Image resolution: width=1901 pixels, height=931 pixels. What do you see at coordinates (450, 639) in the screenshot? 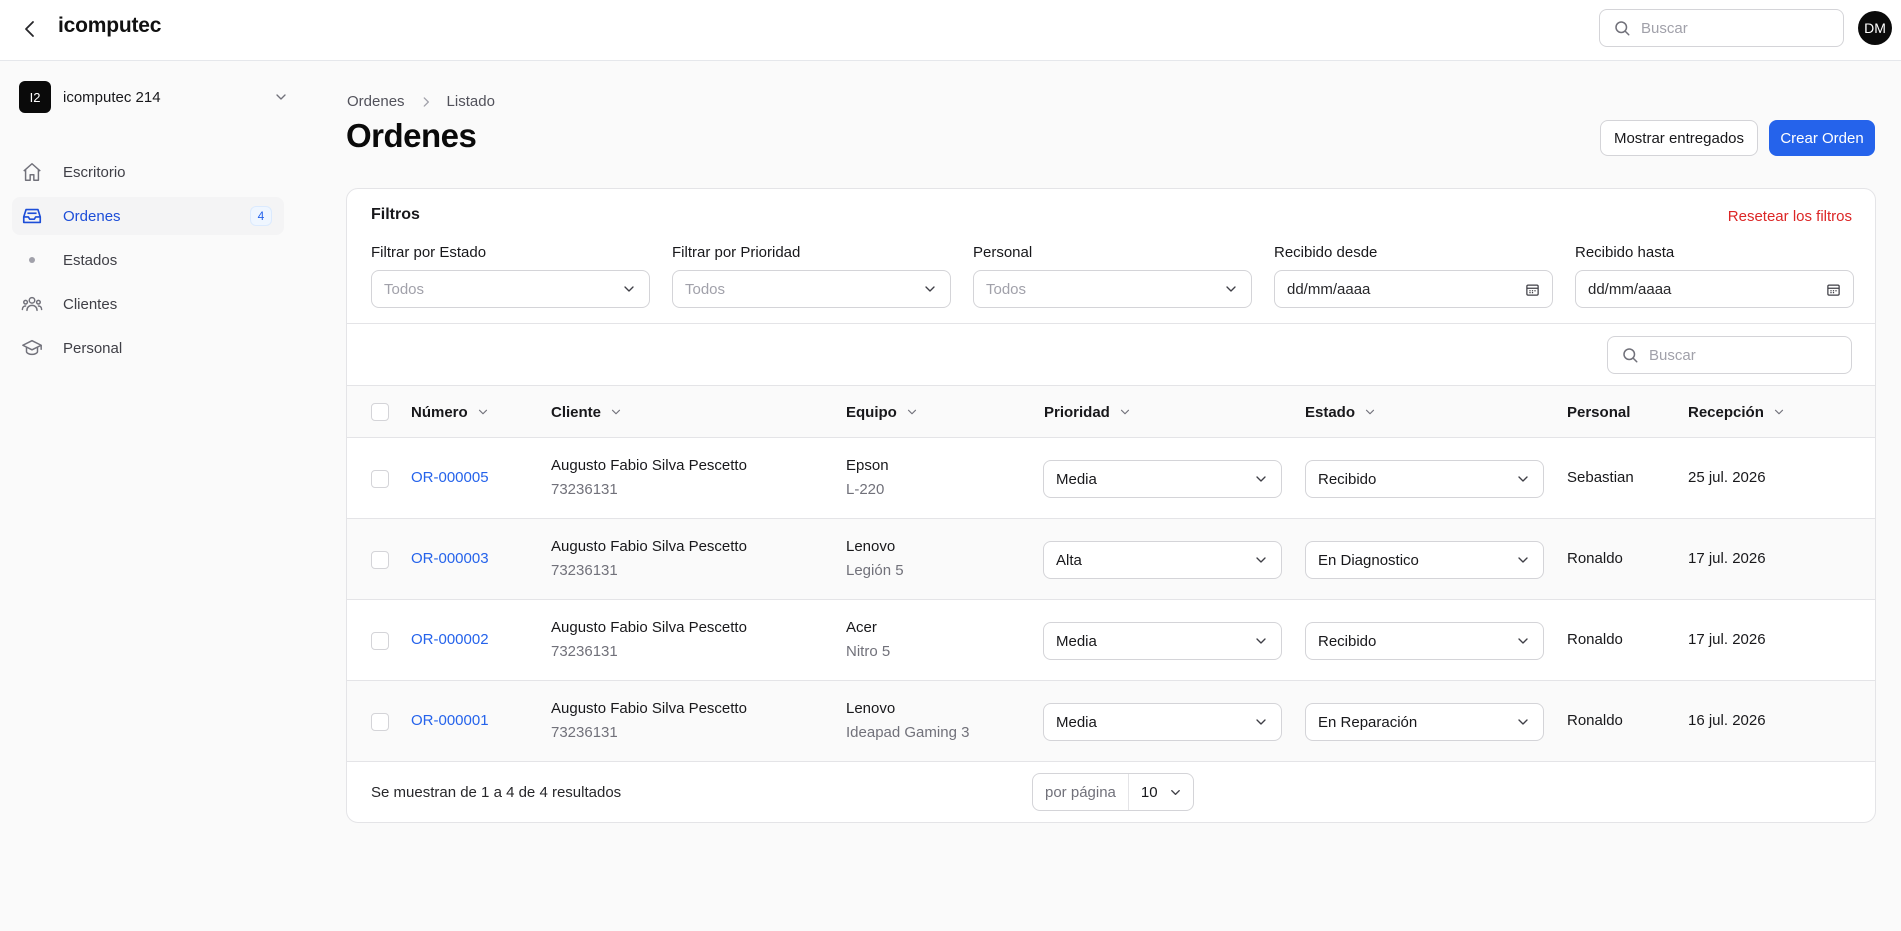
I see `order-number-link: OR-000002` at bounding box center [450, 639].